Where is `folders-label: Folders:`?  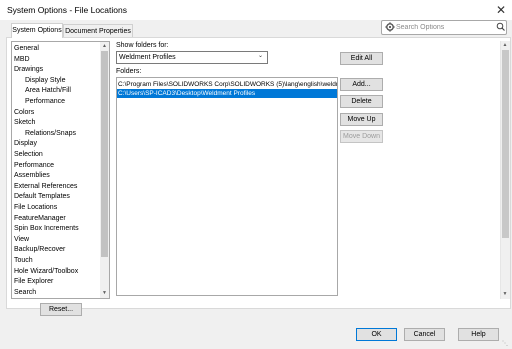
folders-label: Folders: is located at coordinates (129, 71).